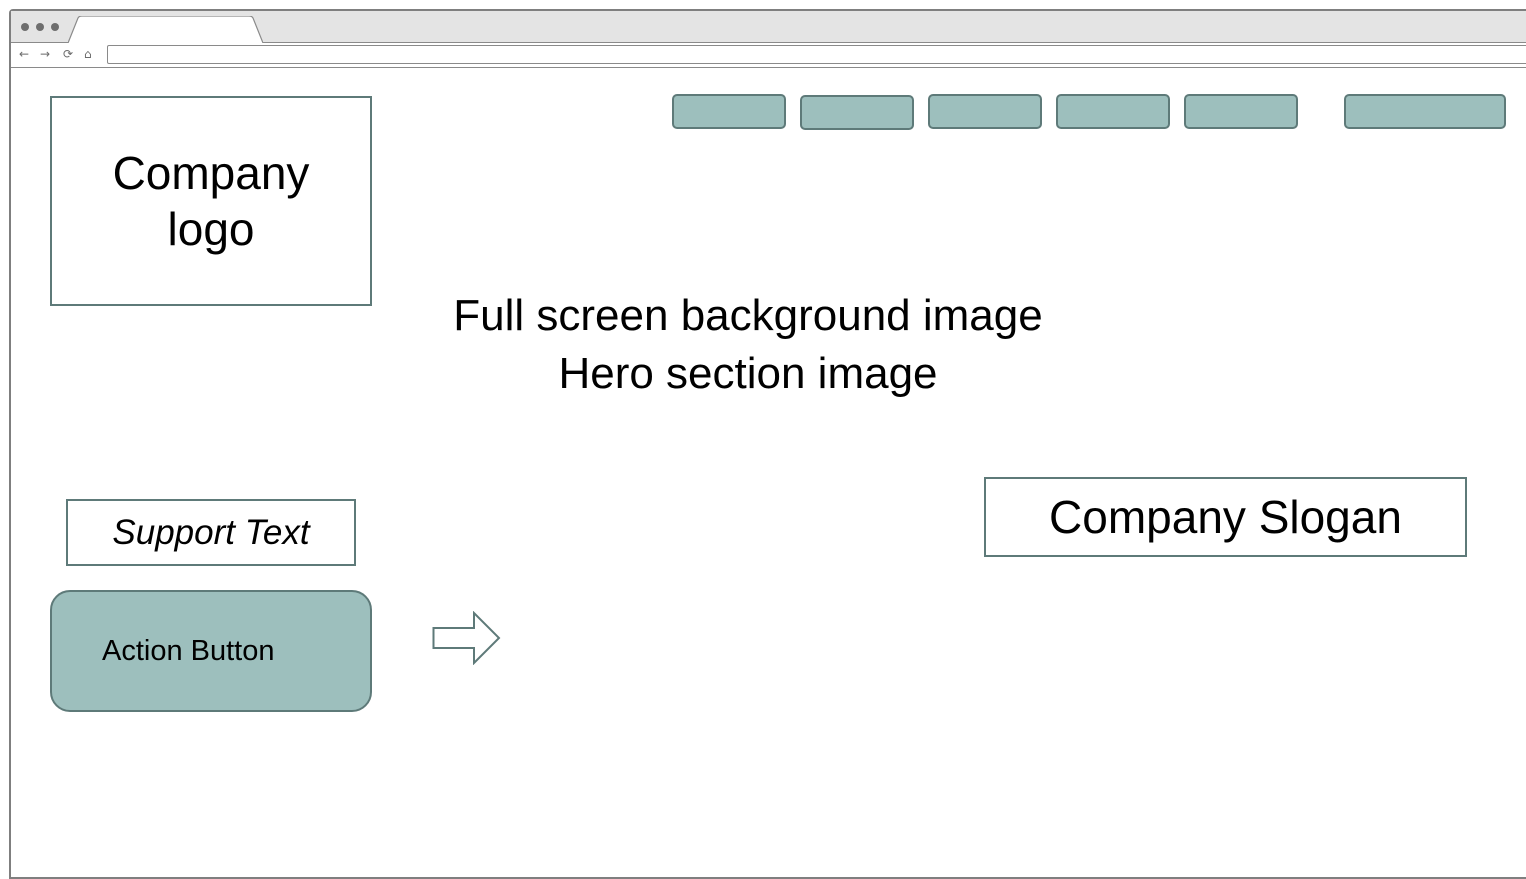  What do you see at coordinates (88, 54) in the screenshot?
I see `home-icon: ⌂` at bounding box center [88, 54].